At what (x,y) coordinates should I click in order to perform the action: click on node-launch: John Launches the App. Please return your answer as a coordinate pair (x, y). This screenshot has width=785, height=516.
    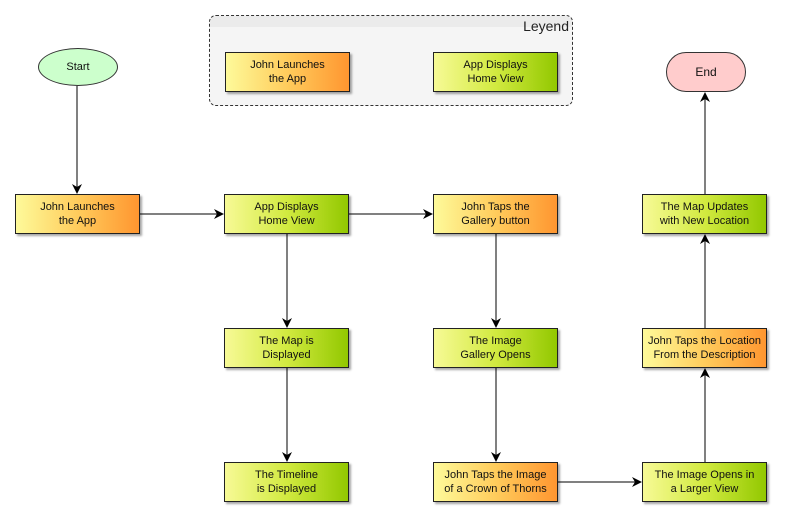
    Looking at the image, I should click on (77, 214).